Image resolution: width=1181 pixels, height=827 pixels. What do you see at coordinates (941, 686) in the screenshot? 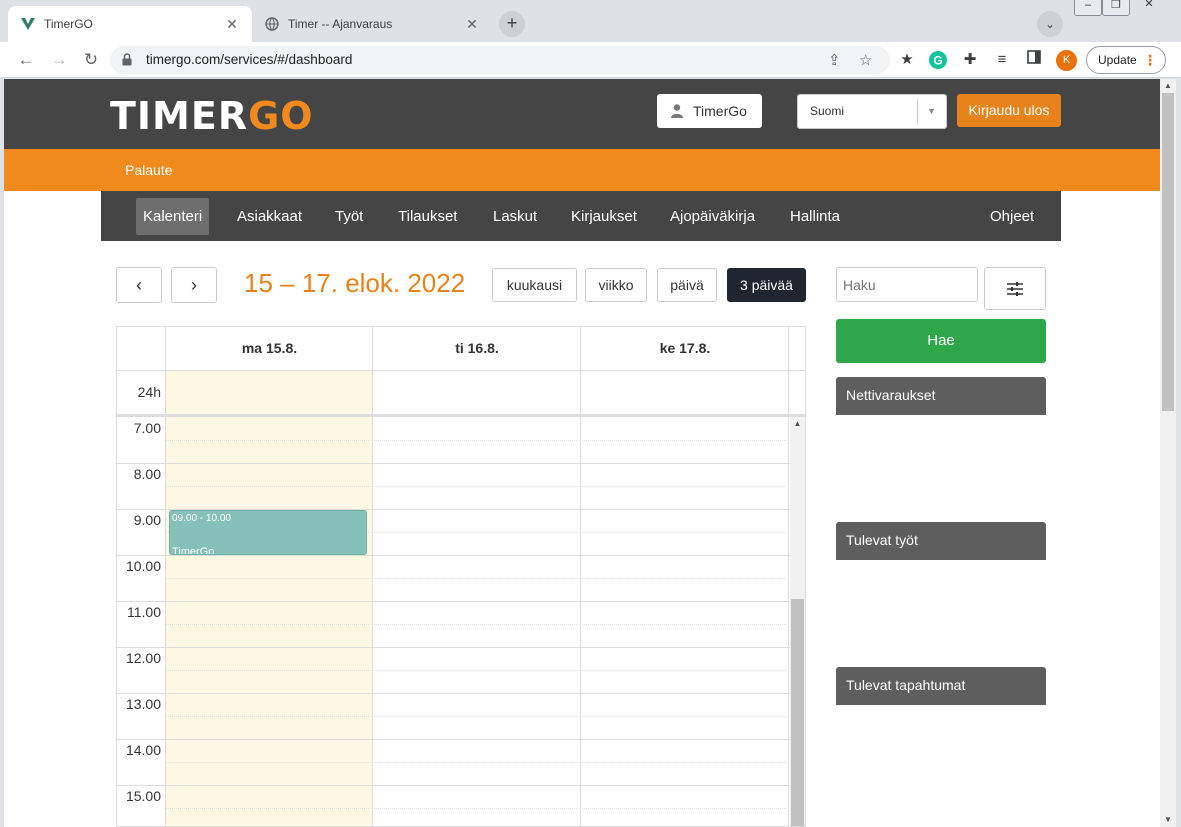
I see `panel-upcoming-events: Tulevat tapahtumat` at bounding box center [941, 686].